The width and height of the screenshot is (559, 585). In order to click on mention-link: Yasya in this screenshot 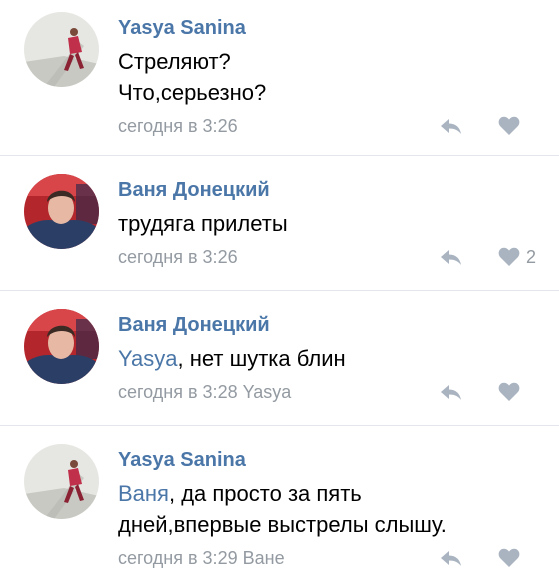, I will do `click(148, 358)`.